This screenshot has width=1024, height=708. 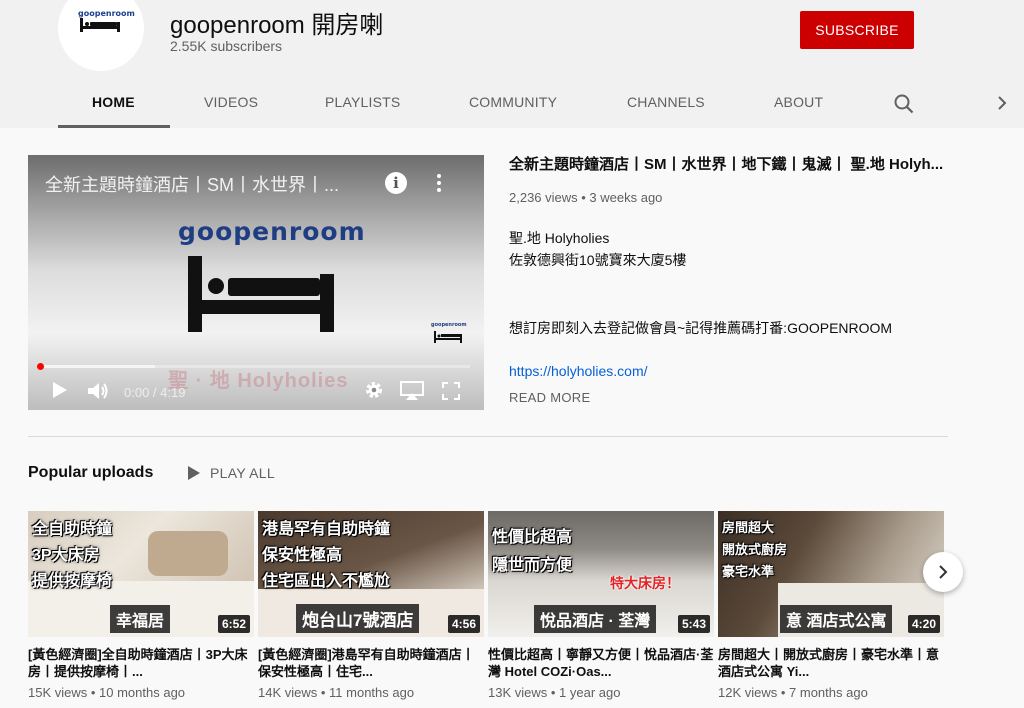 I want to click on card-meta: 15K views • 10 months ago, so click(x=107, y=692).